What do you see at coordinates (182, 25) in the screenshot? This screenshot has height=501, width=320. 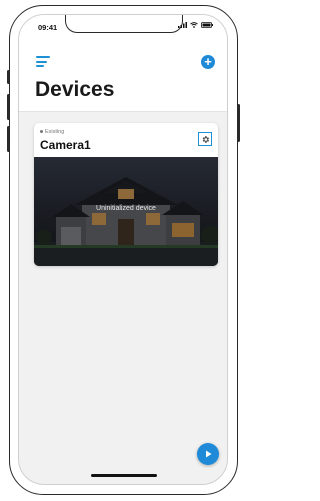 I see `signal-icon` at bounding box center [182, 25].